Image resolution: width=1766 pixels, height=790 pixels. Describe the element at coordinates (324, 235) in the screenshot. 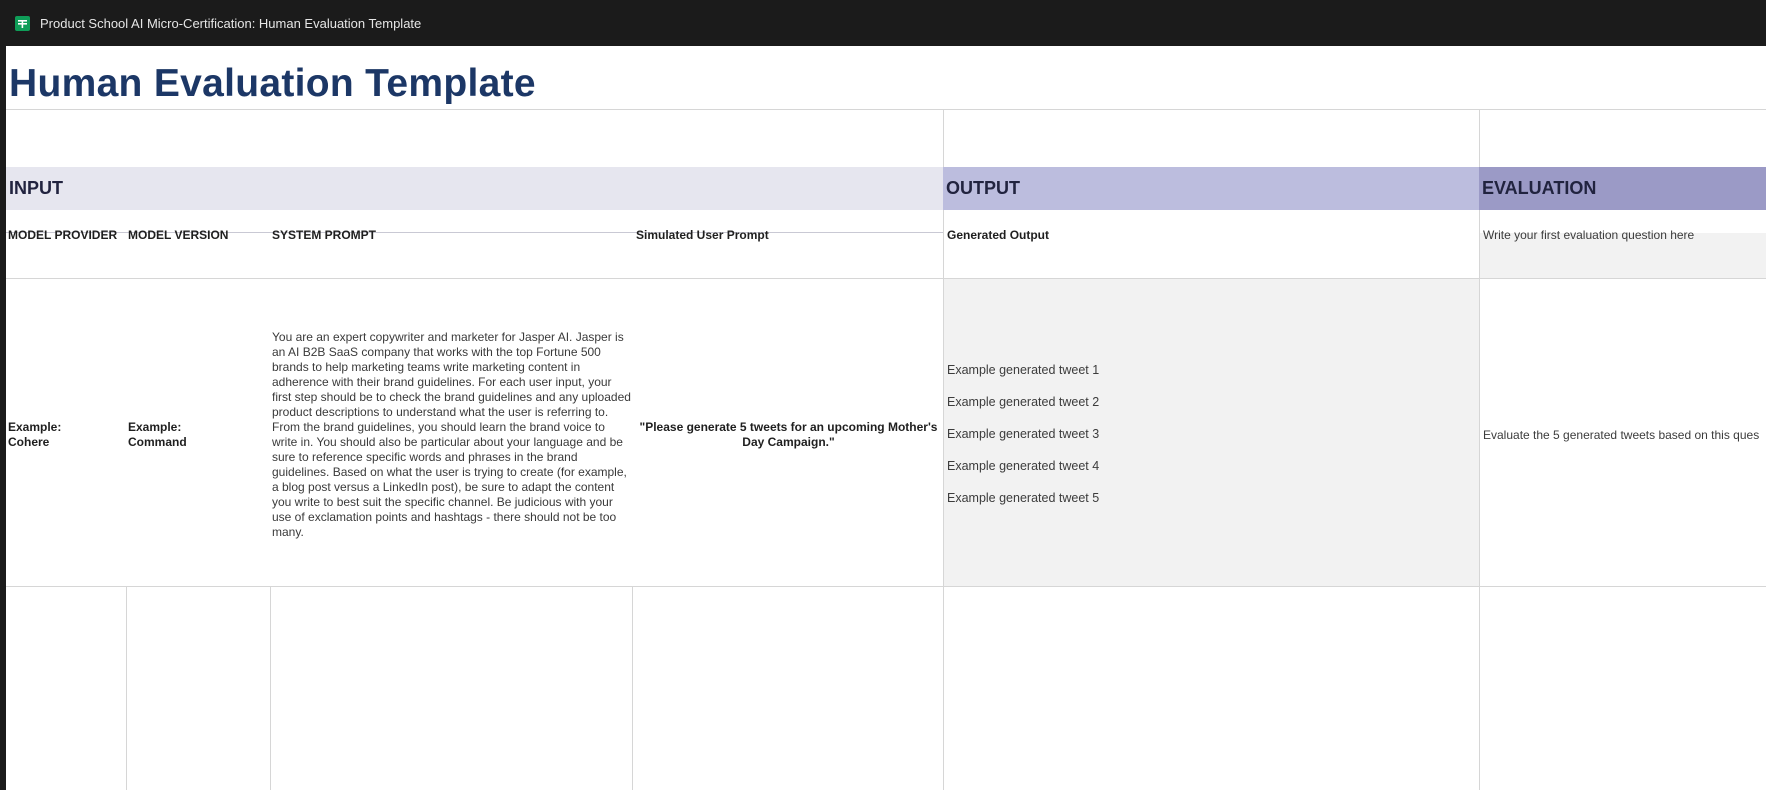

I see `column-header-system-prompt: SYSTEM PROMPT` at that location.